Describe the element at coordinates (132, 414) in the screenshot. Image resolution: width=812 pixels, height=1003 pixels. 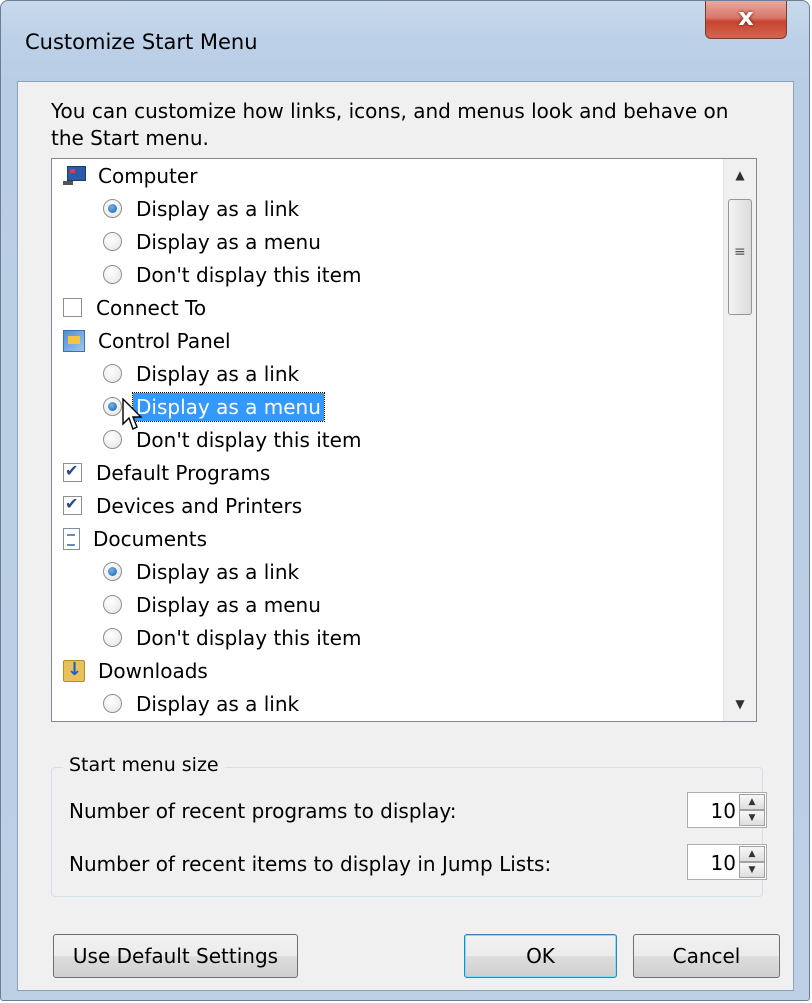
I see `mouse-pointer-icon` at that location.